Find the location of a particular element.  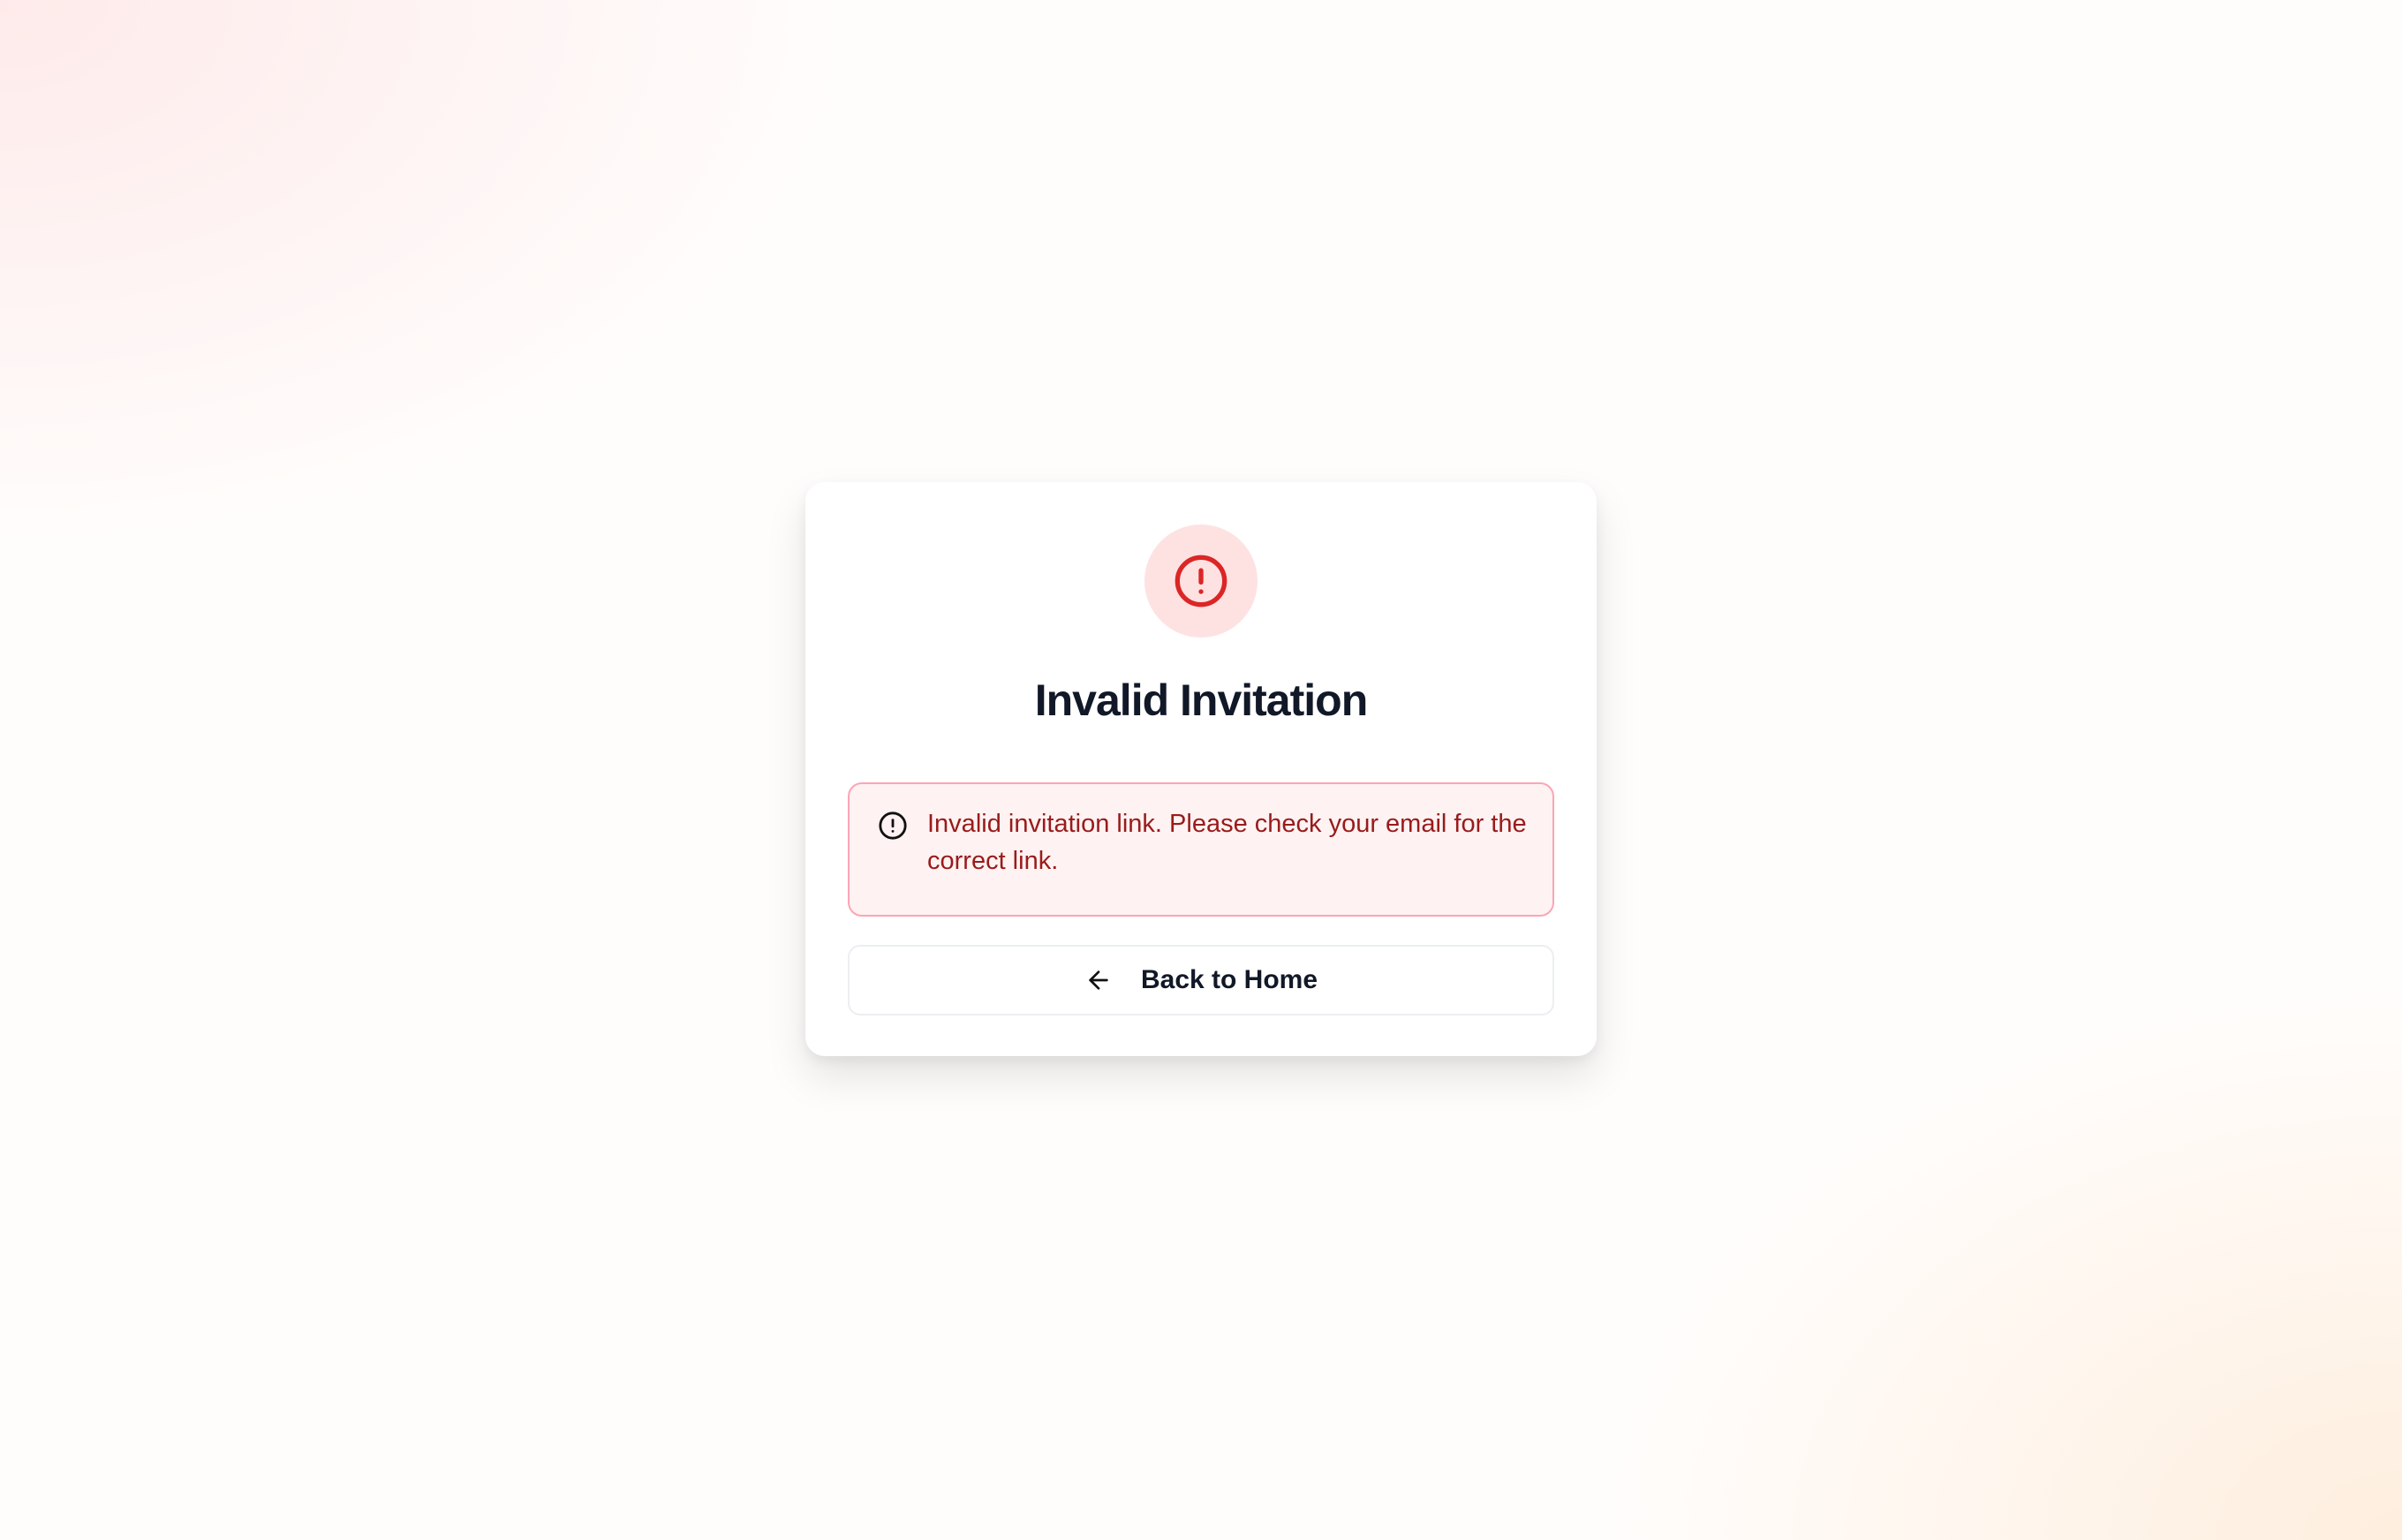

back-to-home-label: Back to Home is located at coordinates (1229, 979).